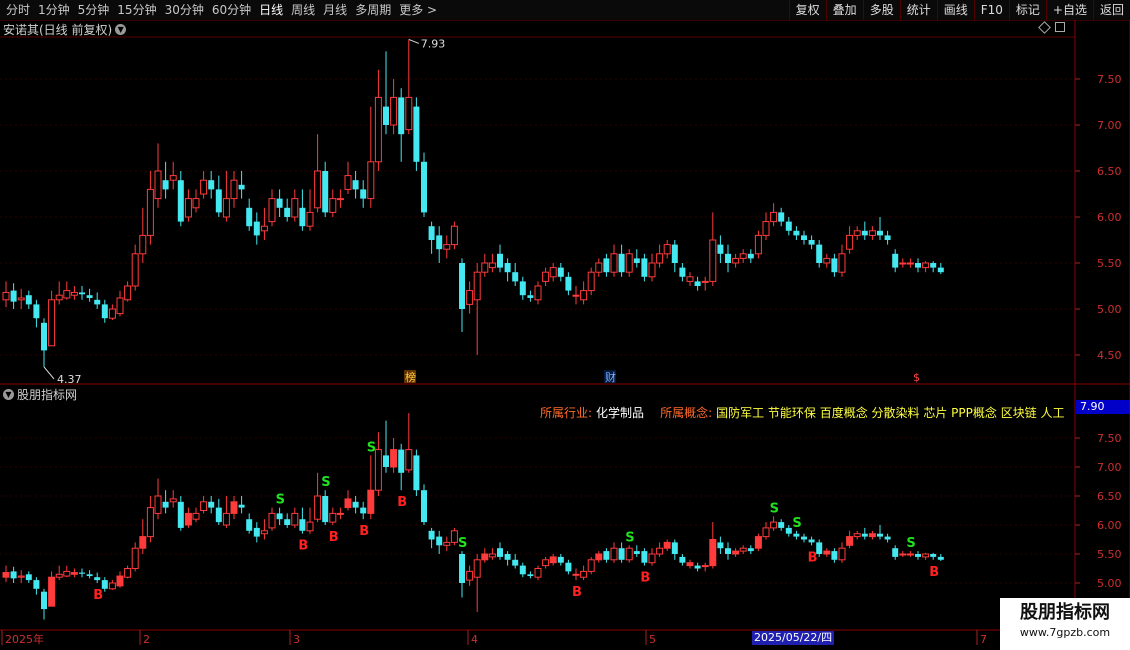  I want to click on tab-daily: 日线, so click(271, 10).